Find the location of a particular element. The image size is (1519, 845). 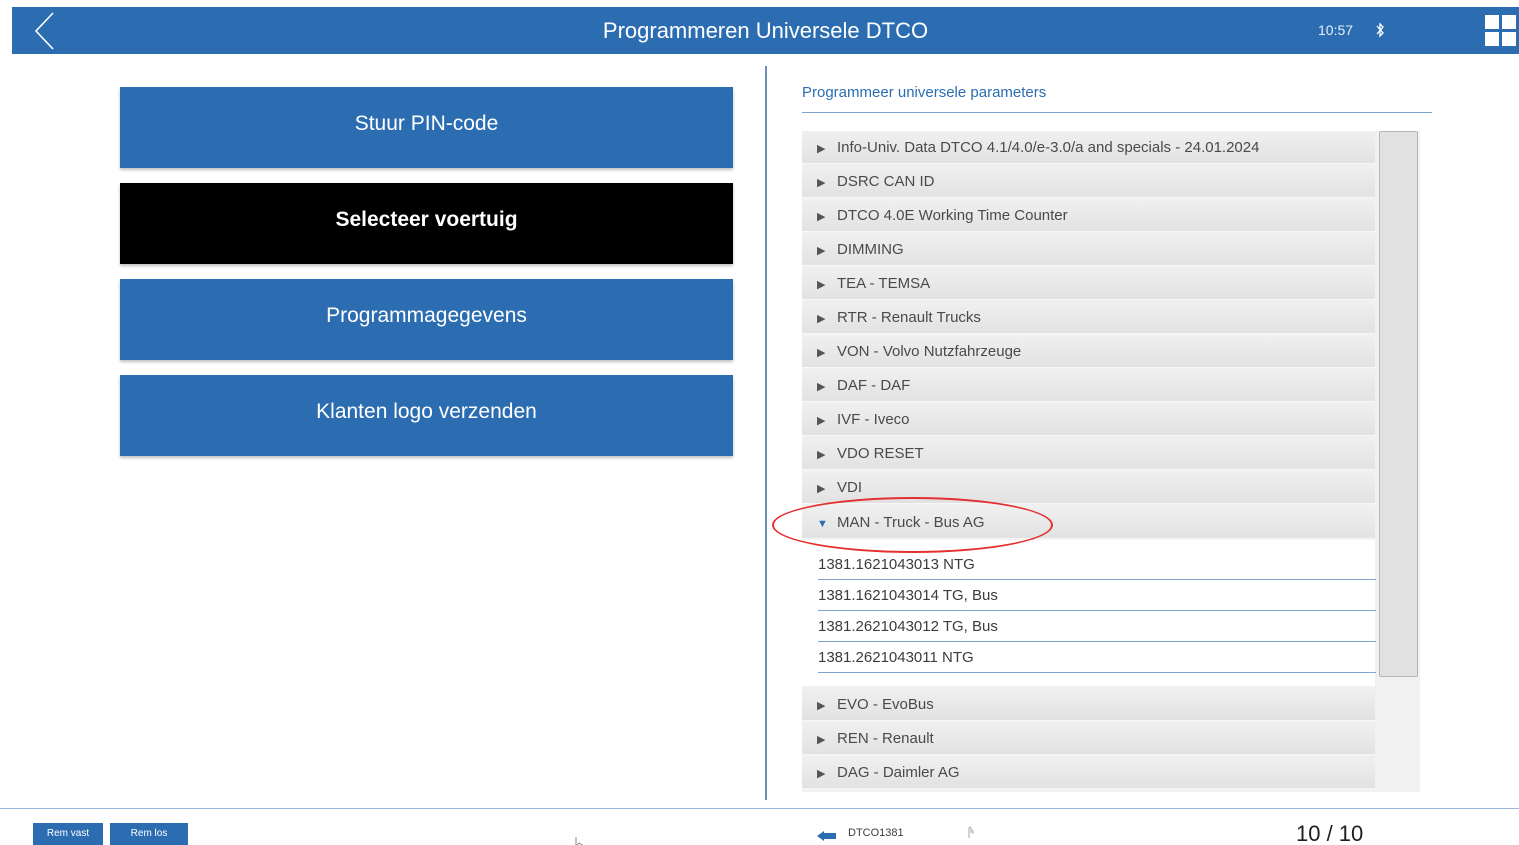

tree-item-label: VON - Volvo Nutzfahrzeuge is located at coordinates (929, 351).